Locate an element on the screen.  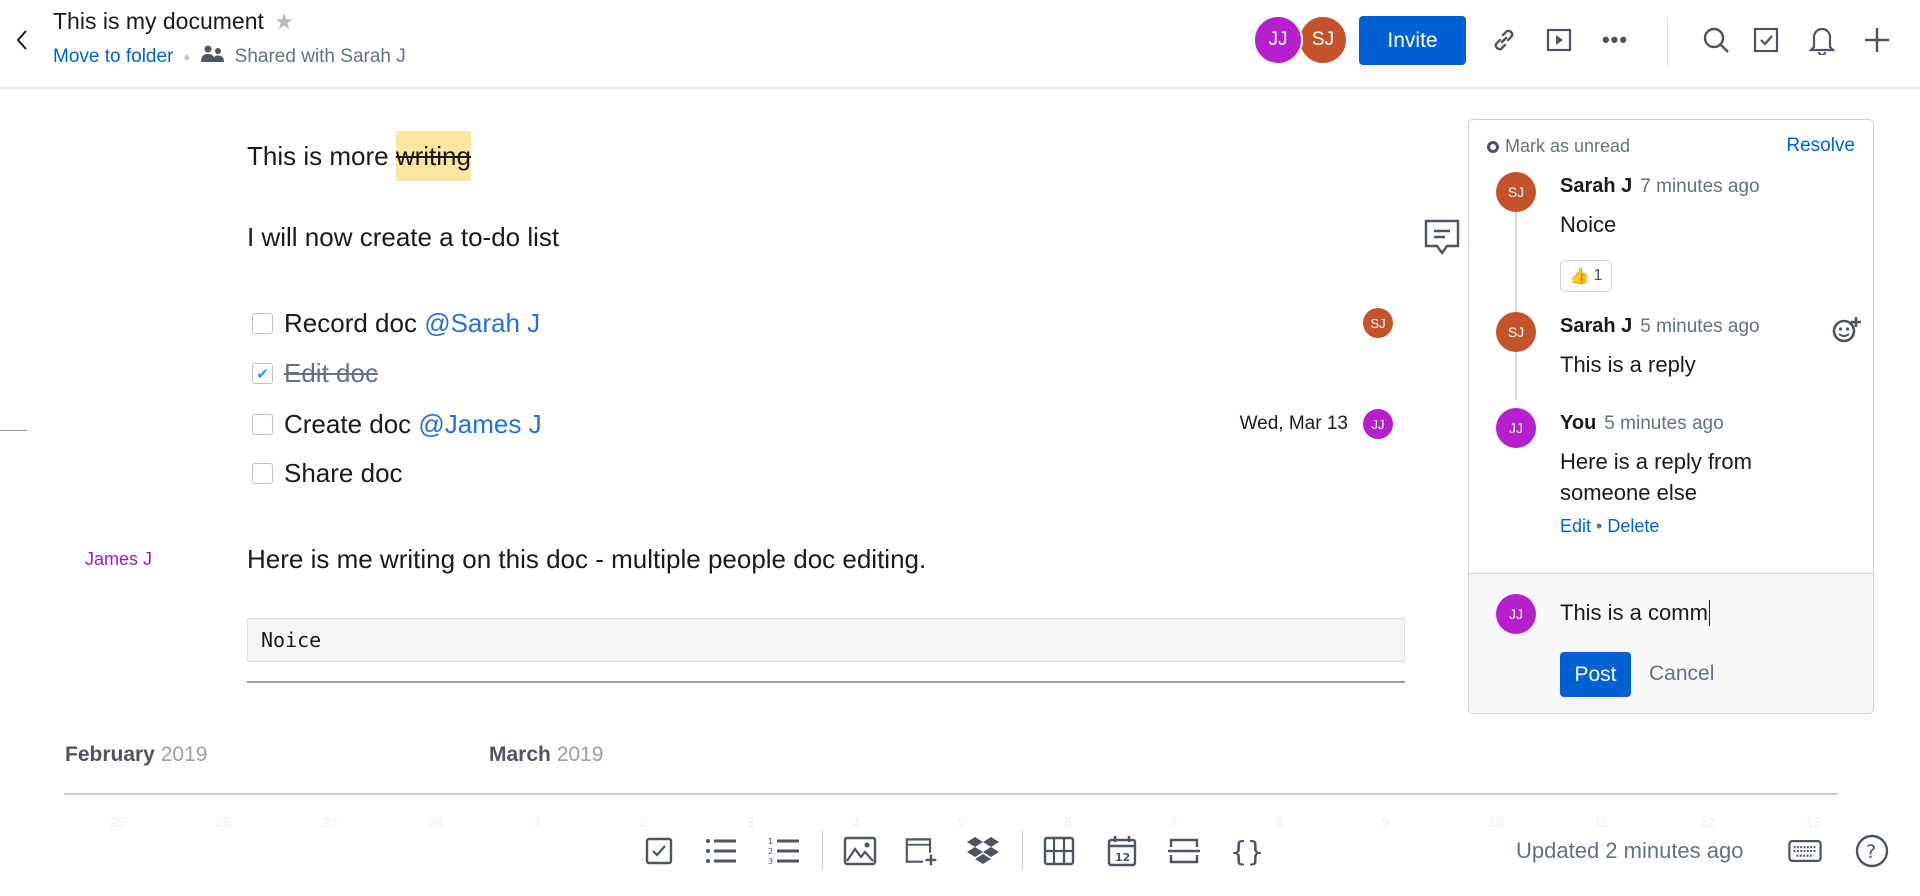
comment-text: Here is a reply from someone else is located at coordinates (1656, 477).